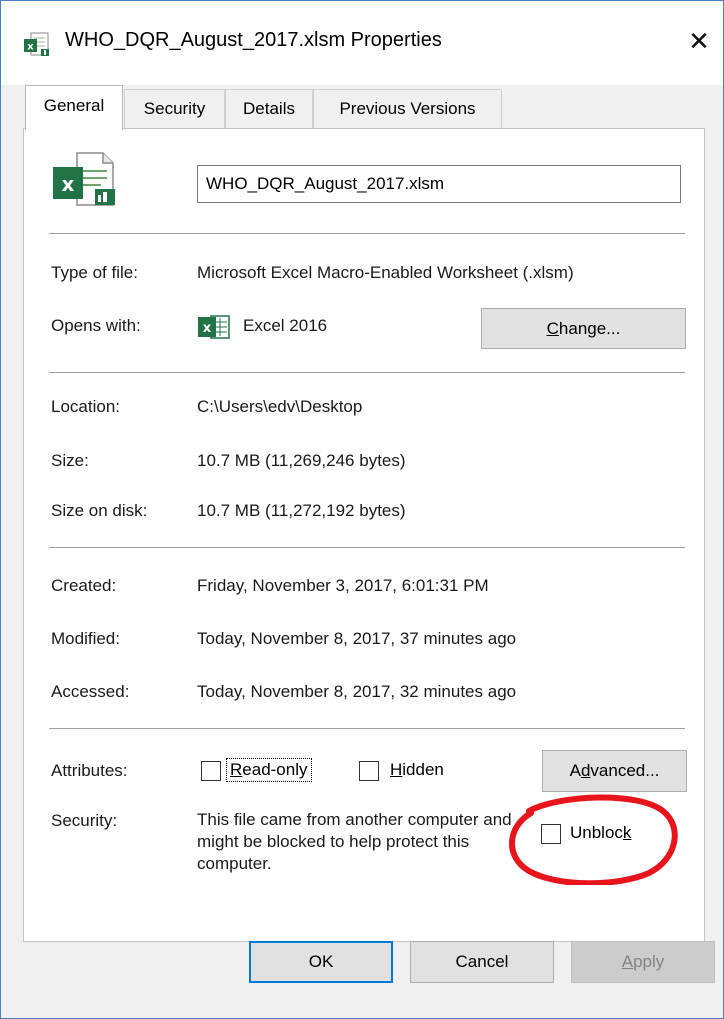 This screenshot has width=724, height=1019. What do you see at coordinates (357, 638) in the screenshot?
I see `modified-value: Today, November 8, 2017, 37 minutes ago` at bounding box center [357, 638].